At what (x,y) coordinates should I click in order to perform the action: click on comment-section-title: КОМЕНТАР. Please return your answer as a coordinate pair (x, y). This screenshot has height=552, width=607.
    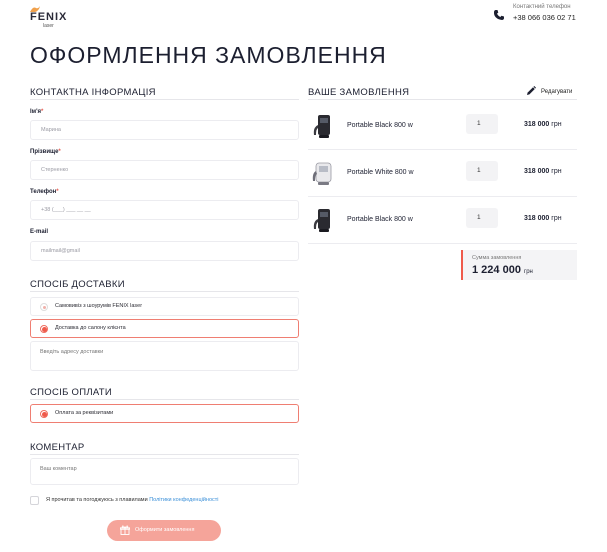
    Looking at the image, I should click on (57, 447).